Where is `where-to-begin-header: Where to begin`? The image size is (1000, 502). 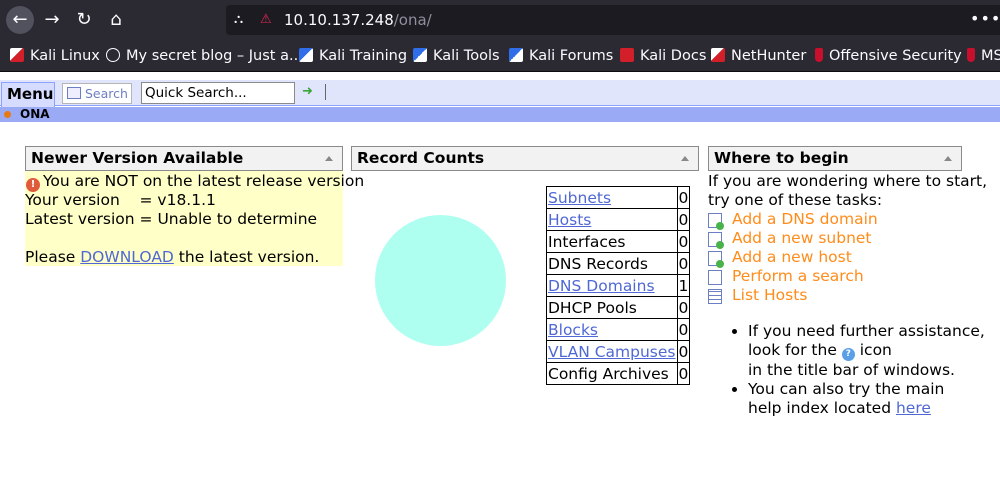
where-to-begin-header: Where to begin is located at coordinates (835, 158).